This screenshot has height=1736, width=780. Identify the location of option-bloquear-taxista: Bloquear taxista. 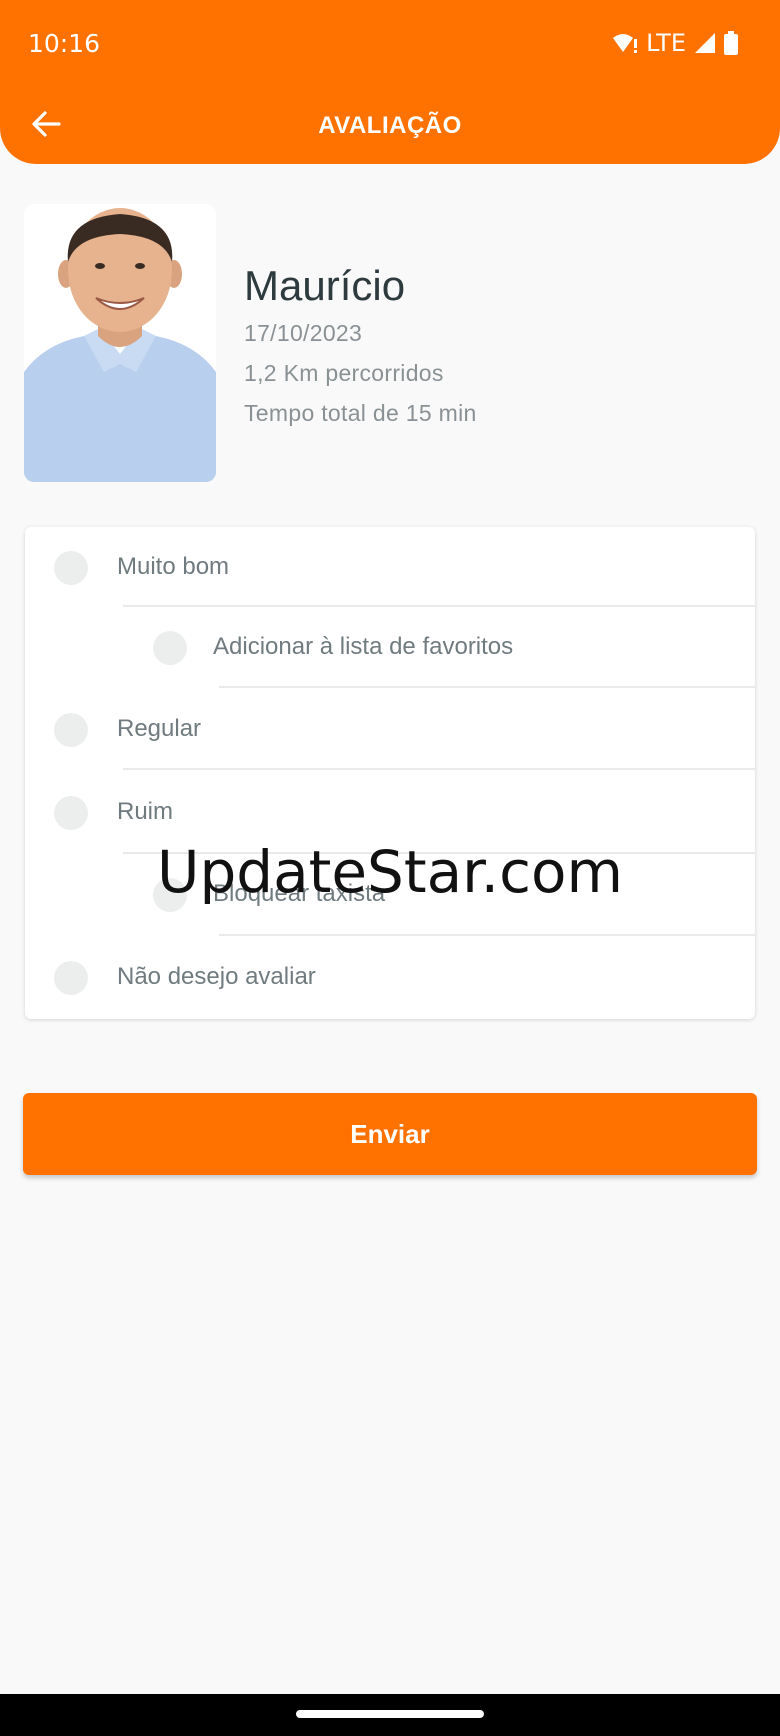
(390, 895).